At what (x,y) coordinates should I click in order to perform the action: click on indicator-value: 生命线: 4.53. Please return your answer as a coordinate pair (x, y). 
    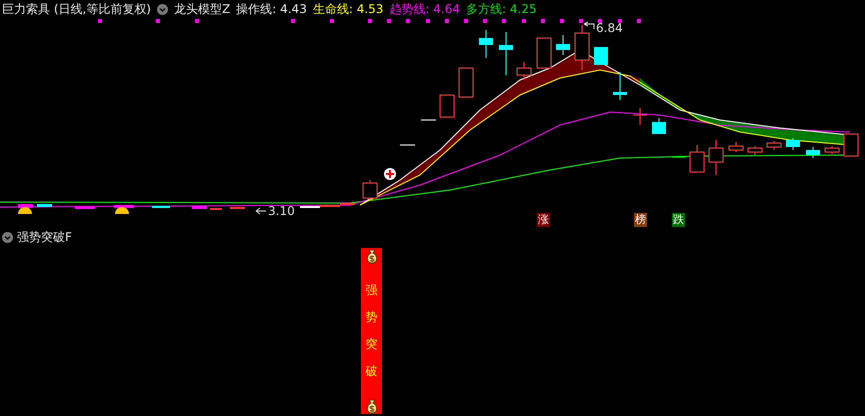
    Looking at the image, I should click on (348, 9).